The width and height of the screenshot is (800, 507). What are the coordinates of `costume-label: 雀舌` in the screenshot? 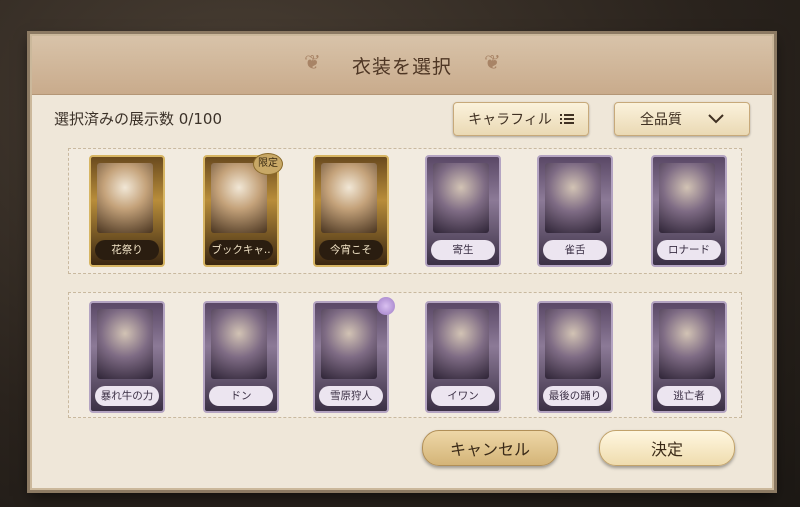 It's located at (575, 250).